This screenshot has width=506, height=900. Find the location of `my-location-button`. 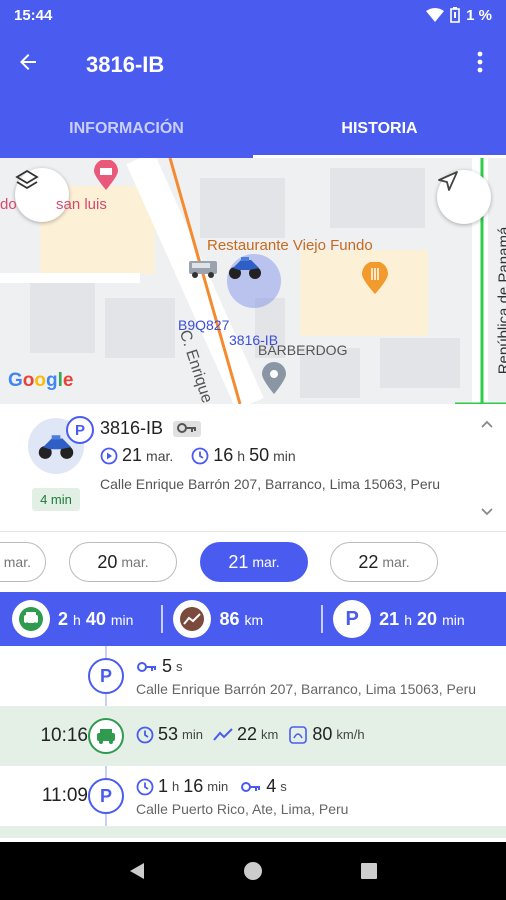

my-location-button is located at coordinates (464, 197).